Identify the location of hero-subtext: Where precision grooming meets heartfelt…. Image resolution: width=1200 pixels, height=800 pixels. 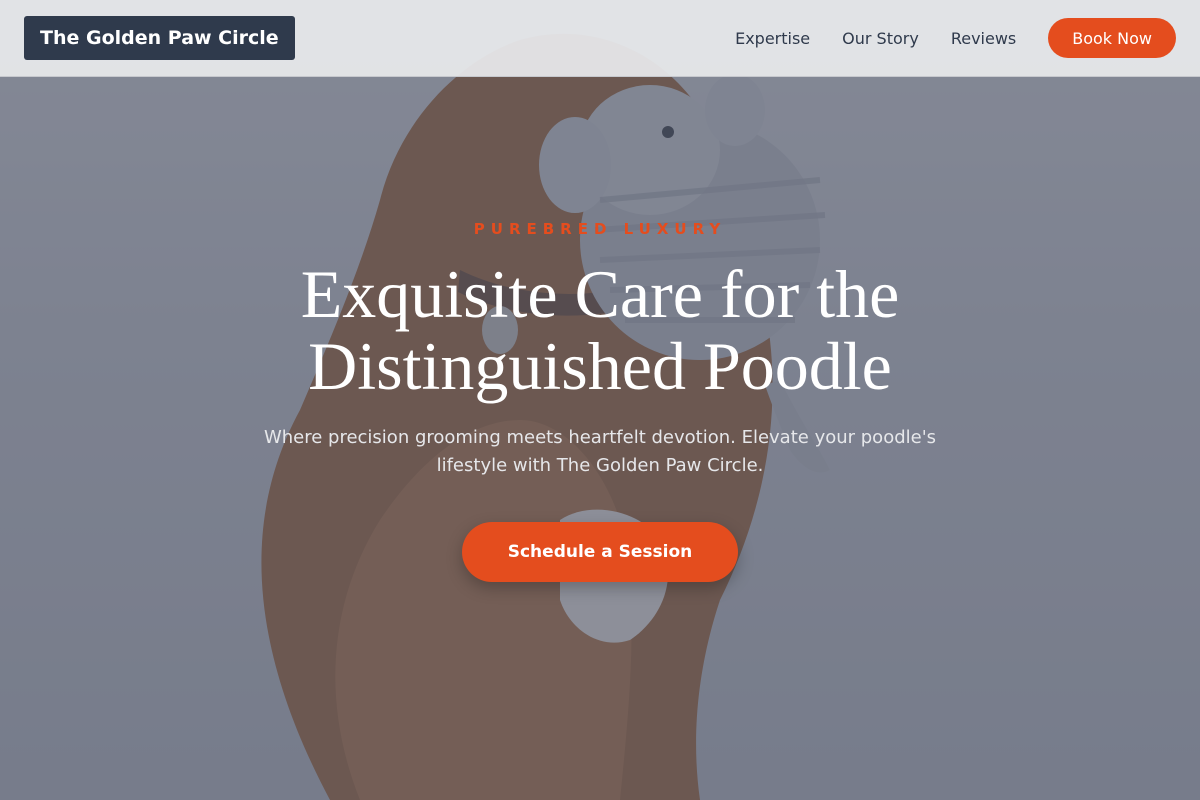
(600, 451).